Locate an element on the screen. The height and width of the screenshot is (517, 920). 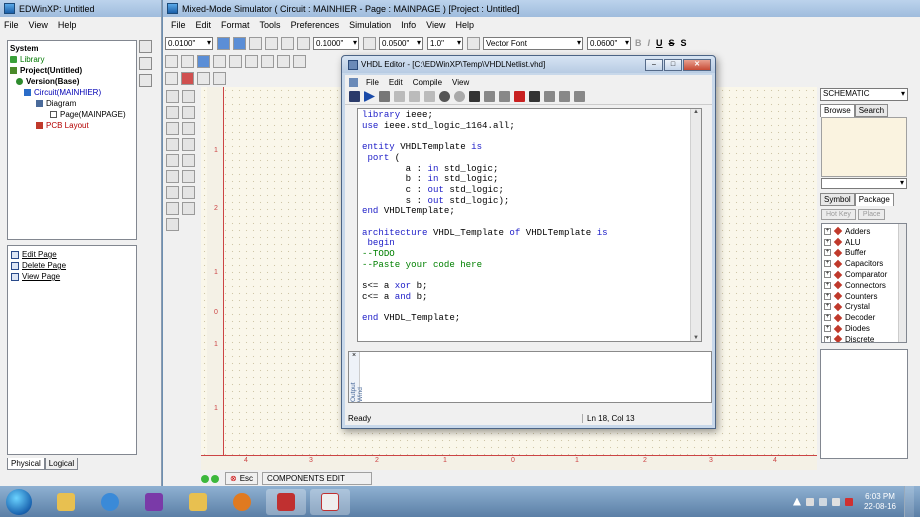
tab-symbol: Symbol is located at coordinates (837, 199).